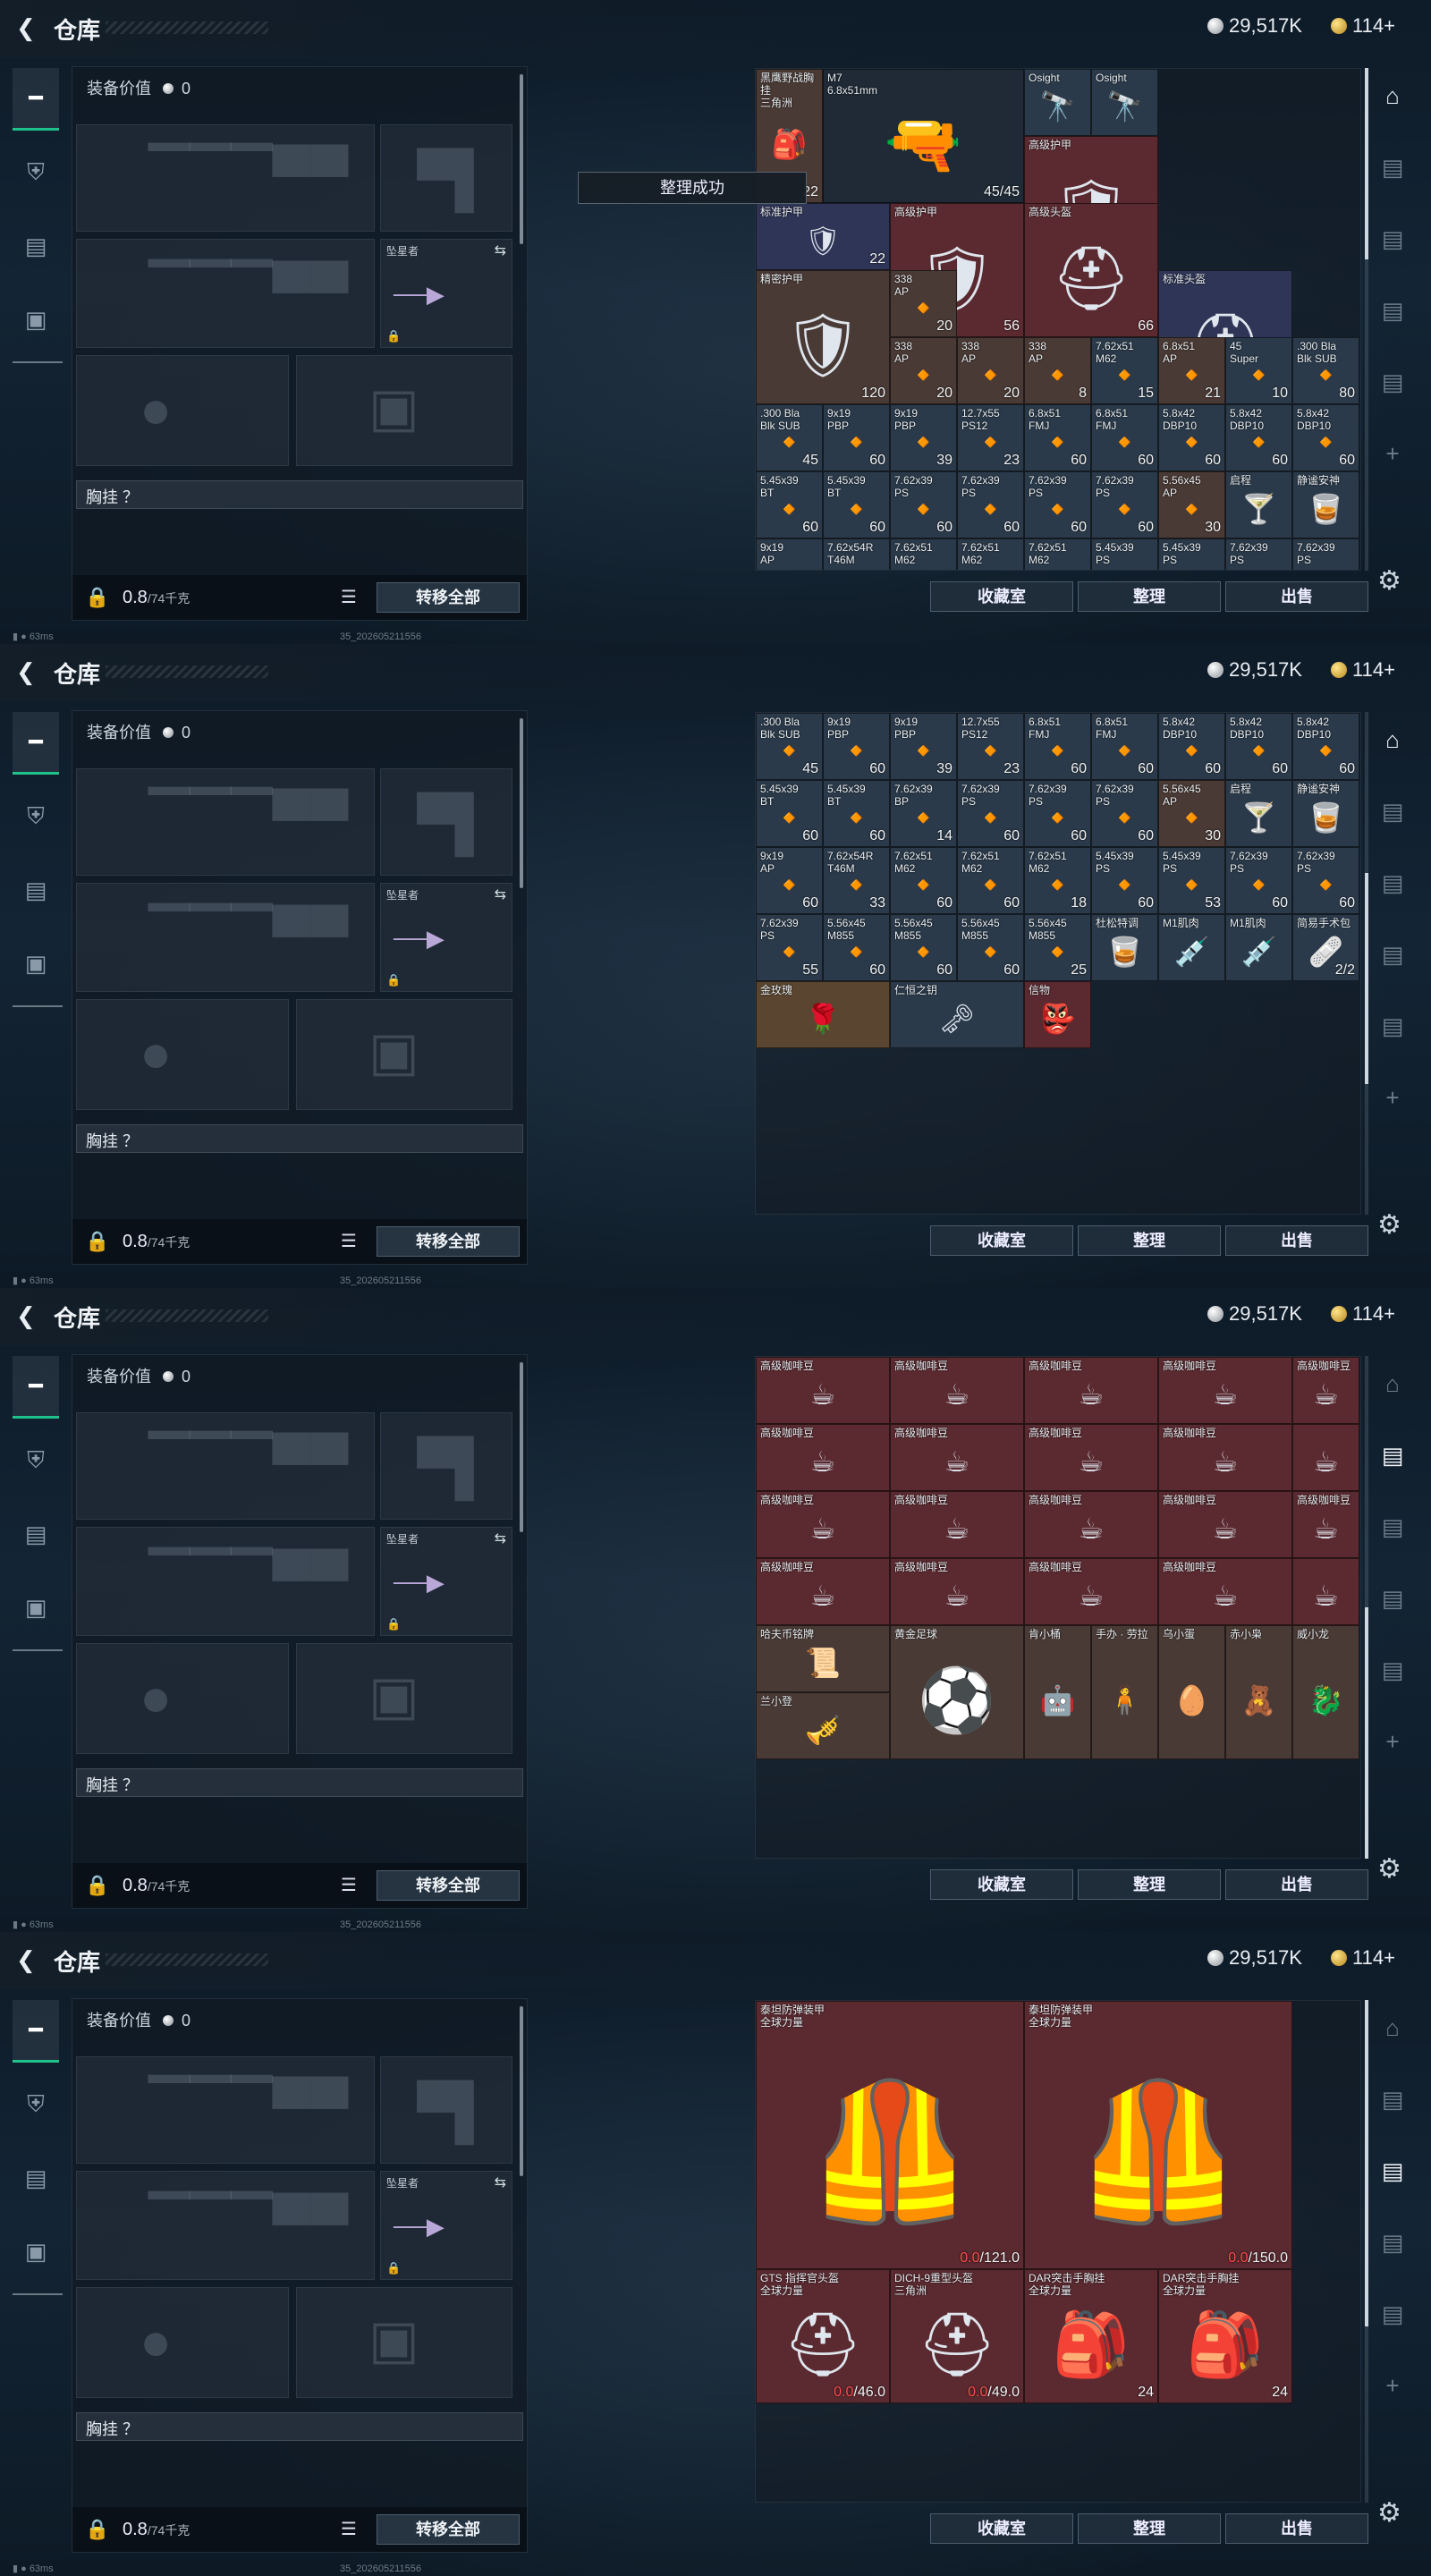 Image resolution: width=1431 pixels, height=2576 pixels. Describe the element at coordinates (991, 746) in the screenshot. I see `inventory-item: 🔸 12.7x55 PS12 23` at that location.